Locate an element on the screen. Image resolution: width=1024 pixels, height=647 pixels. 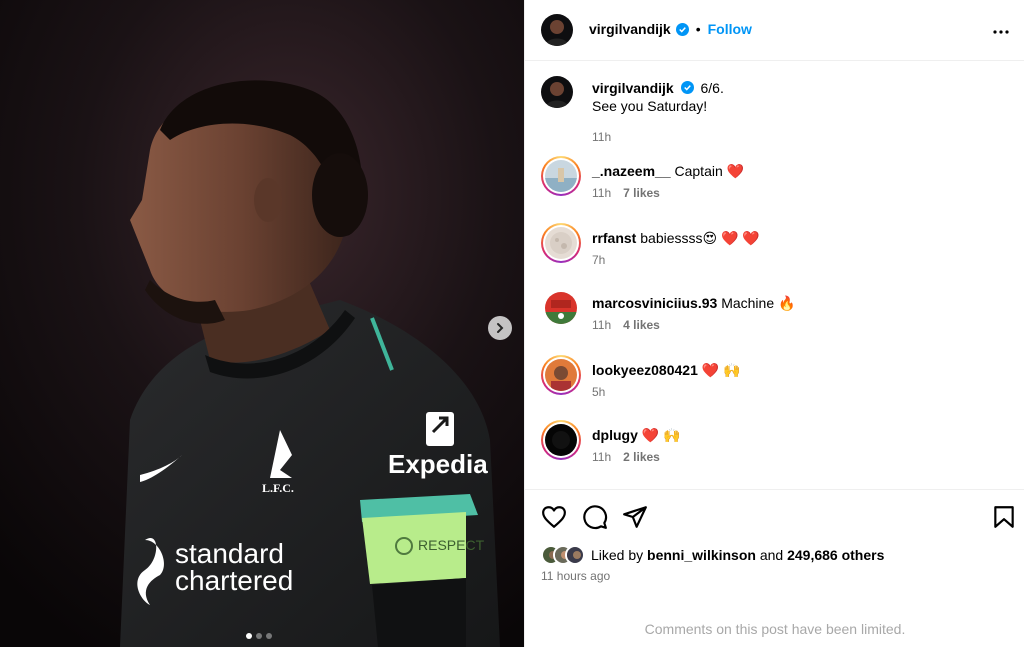
comment-body: marcosviniciius.93 Machine 🔥 is located at coordinates (693, 303).